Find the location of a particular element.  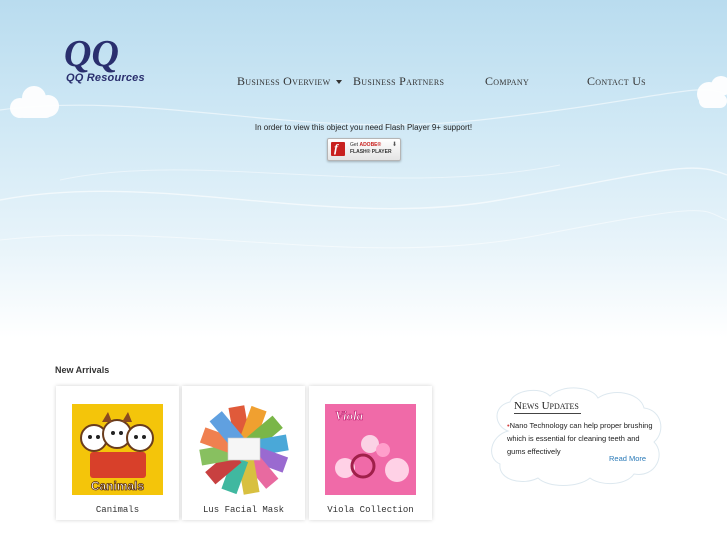

product-image-viola-collection: Viola is located at coordinates (370, 449).